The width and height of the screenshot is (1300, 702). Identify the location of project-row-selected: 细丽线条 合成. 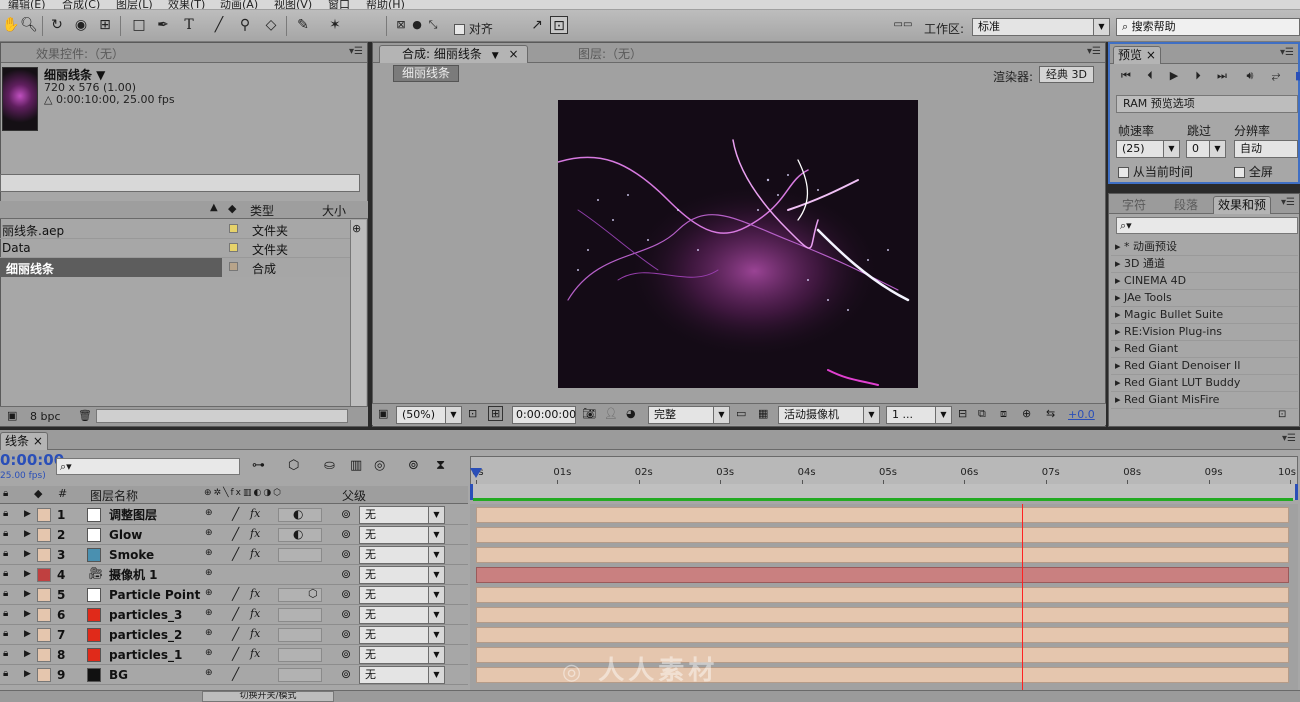
(175, 267).